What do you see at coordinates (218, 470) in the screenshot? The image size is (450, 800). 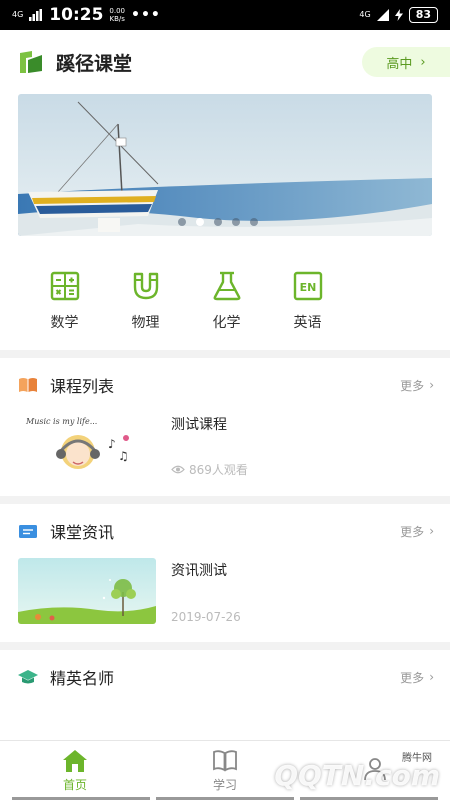 I see `view-count-label: 869人观看` at bounding box center [218, 470].